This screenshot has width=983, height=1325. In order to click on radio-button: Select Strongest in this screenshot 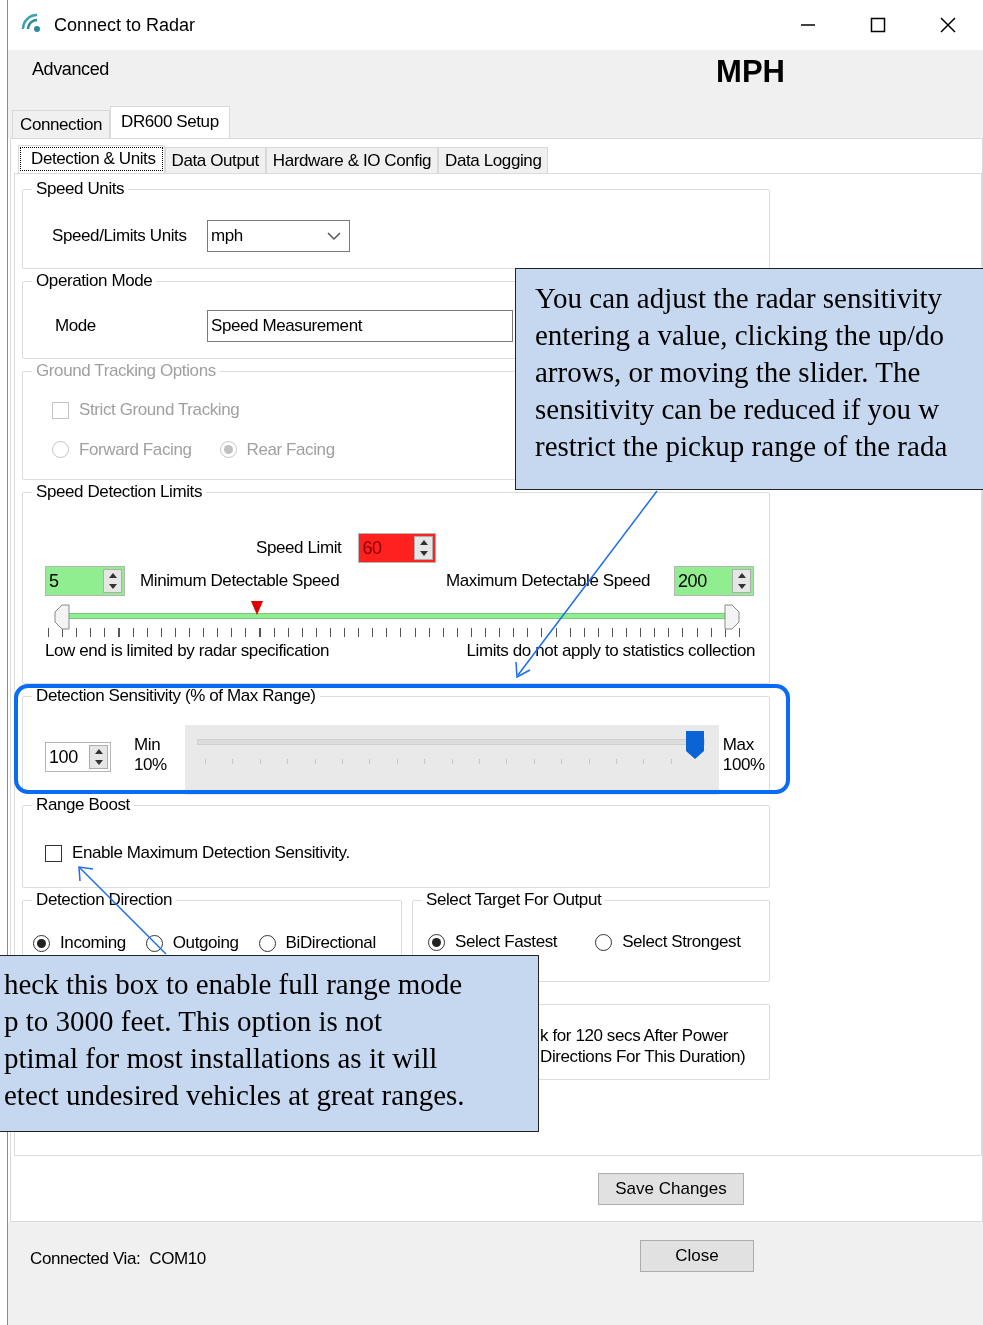, I will do `click(668, 942)`.